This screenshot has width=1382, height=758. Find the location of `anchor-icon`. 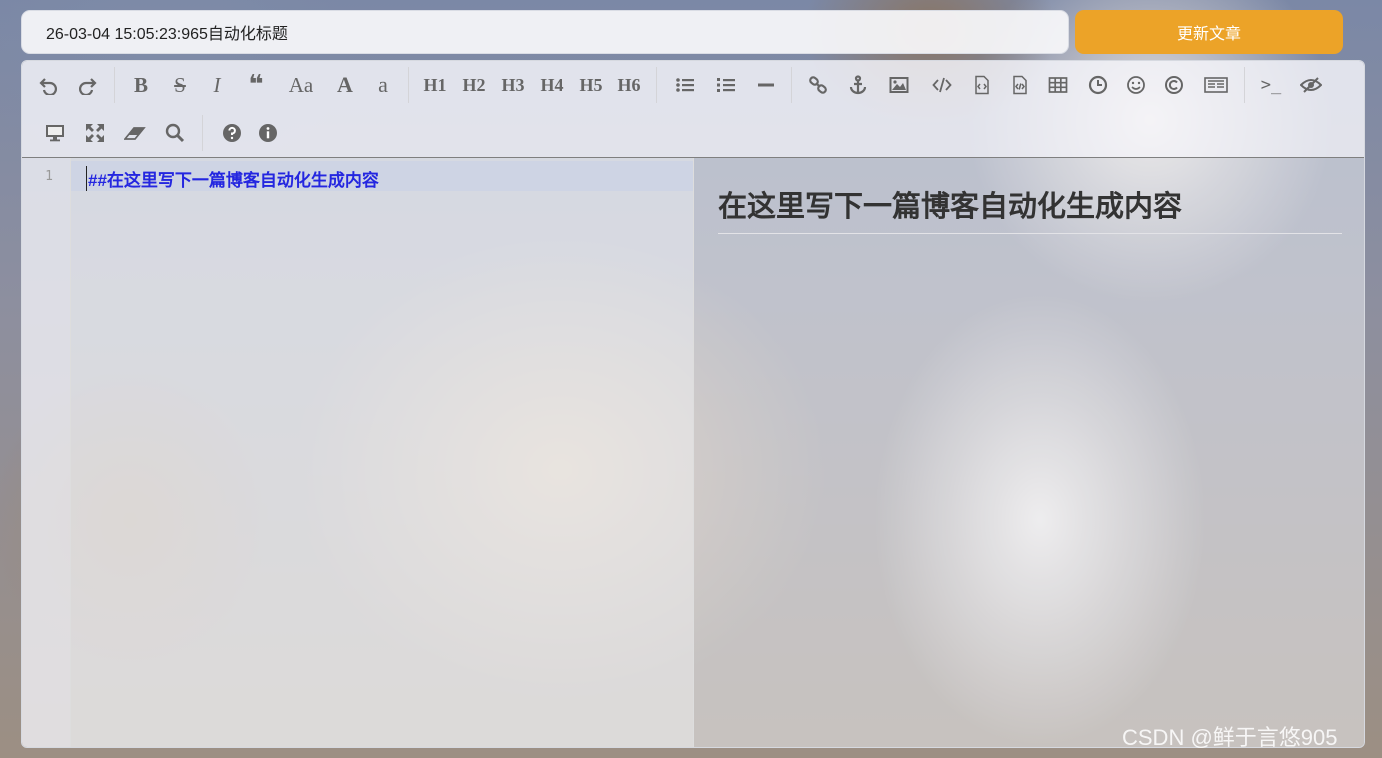

anchor-icon is located at coordinates (858, 85).